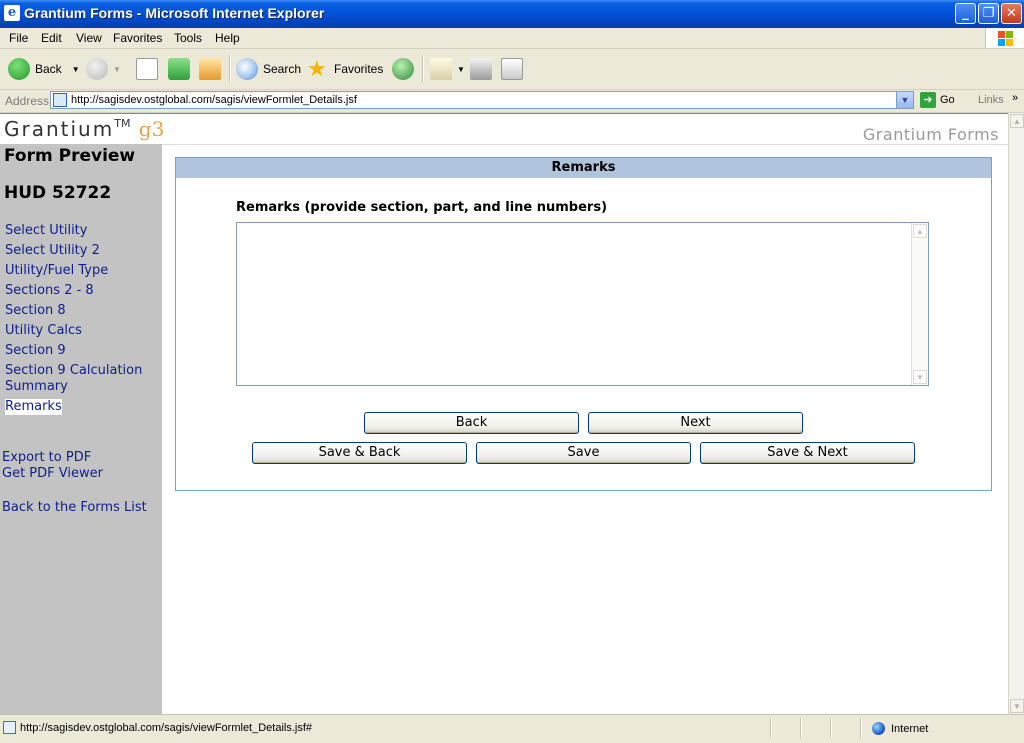 The height and width of the screenshot is (743, 1024). I want to click on mail-dropdown-icon: ▼, so click(461, 69).